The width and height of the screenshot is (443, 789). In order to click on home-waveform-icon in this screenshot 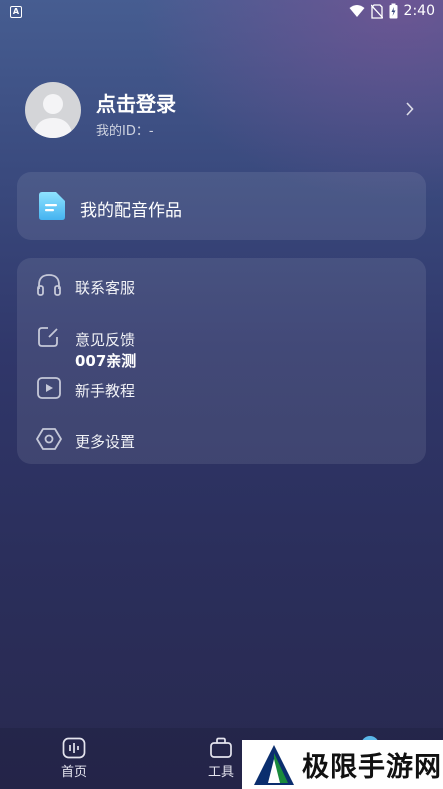, I will do `click(74, 748)`.